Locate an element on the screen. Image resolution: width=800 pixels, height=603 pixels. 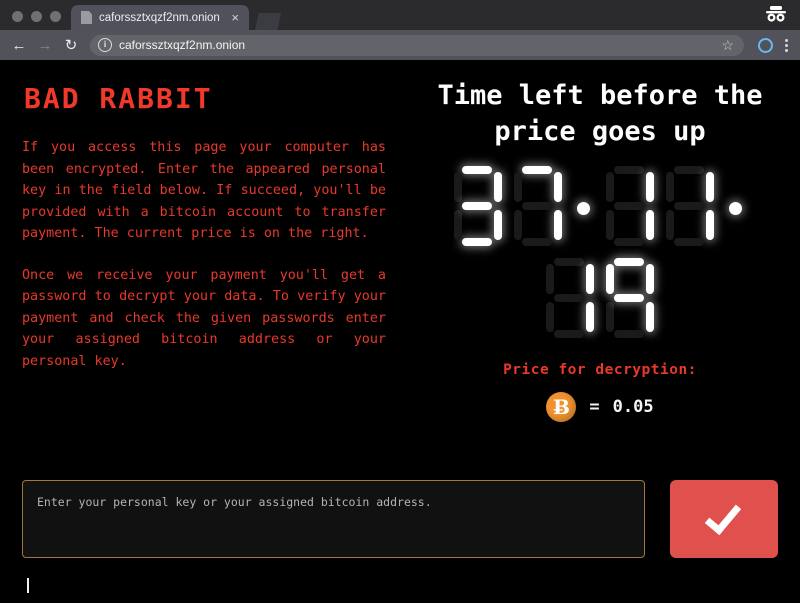
reload-icon: ↻ is located at coordinates (71, 45).